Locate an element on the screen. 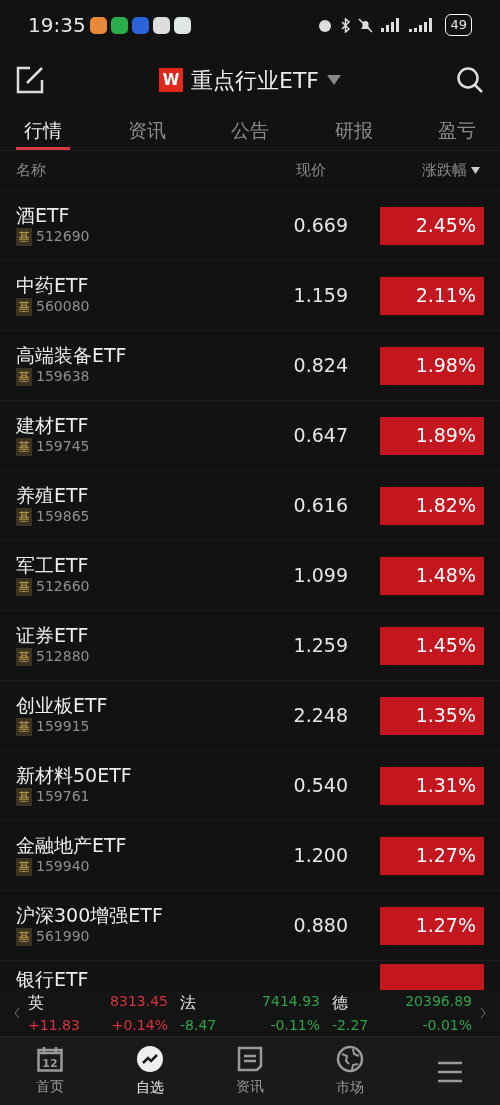 The height and width of the screenshot is (1105, 500). nav-label: 市场 is located at coordinates (350, 1087).